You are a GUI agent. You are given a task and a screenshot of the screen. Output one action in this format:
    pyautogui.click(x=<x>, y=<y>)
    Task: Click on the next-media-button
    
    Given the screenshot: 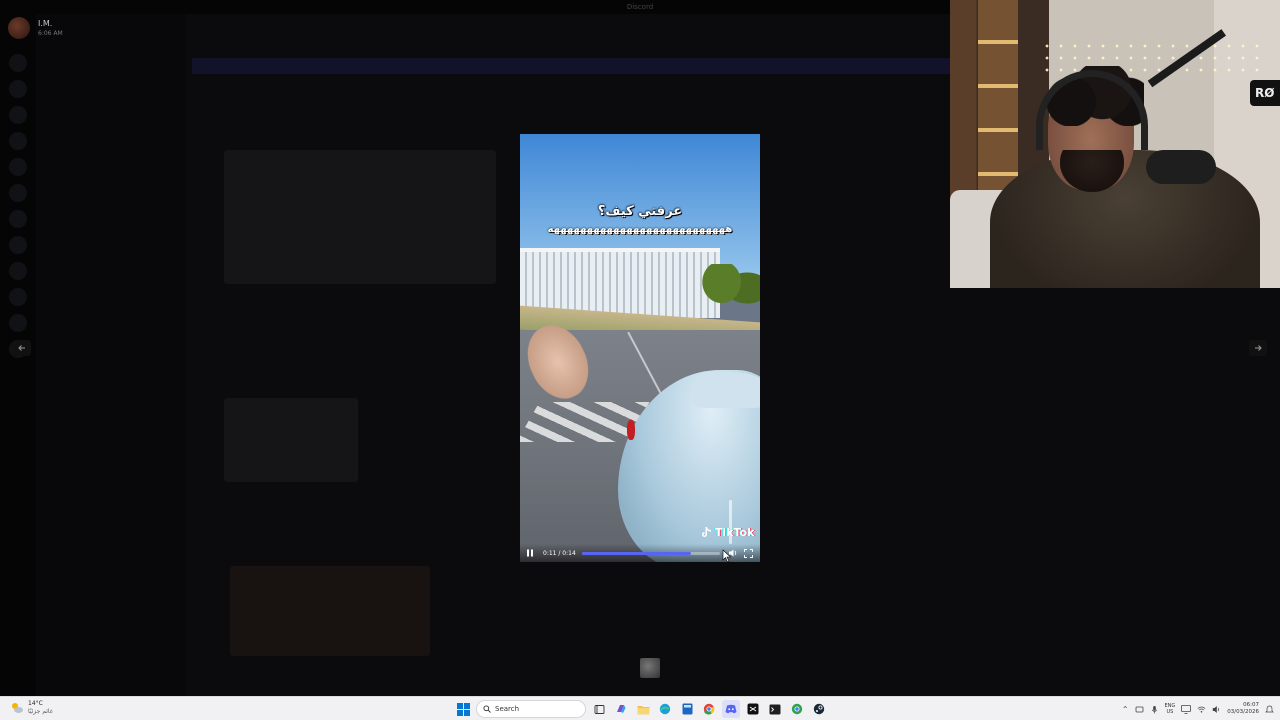 What is the action you would take?
    pyautogui.click(x=1258, y=348)
    